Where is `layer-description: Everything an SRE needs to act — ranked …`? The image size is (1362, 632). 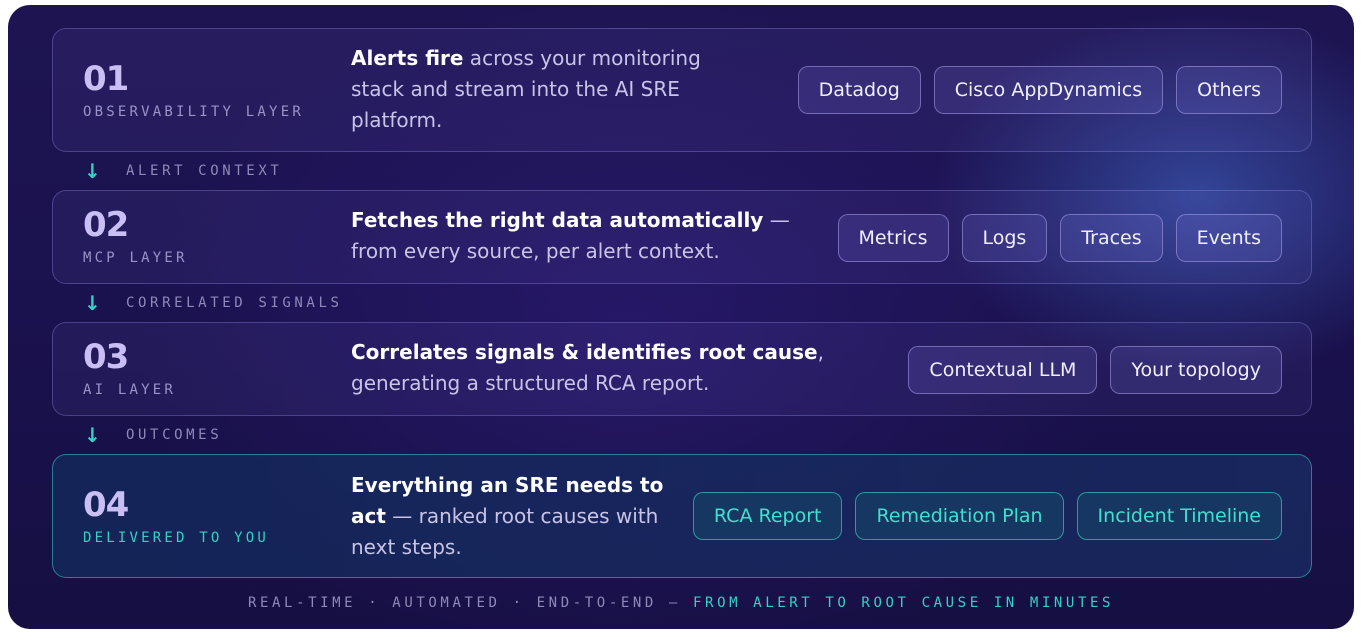 layer-description: Everything an SRE needs to act — ranked … is located at coordinates (511, 516).